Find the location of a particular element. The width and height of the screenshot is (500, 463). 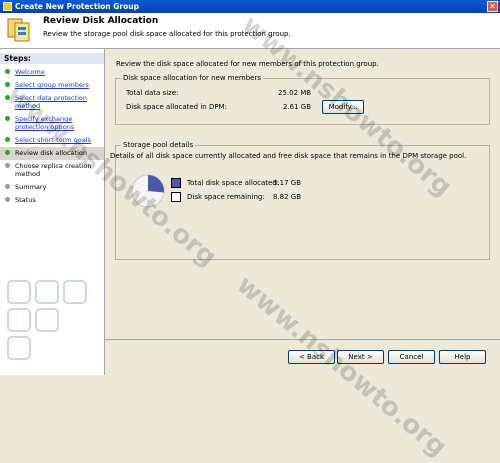

close-button: ✕ is located at coordinates (492, 6).